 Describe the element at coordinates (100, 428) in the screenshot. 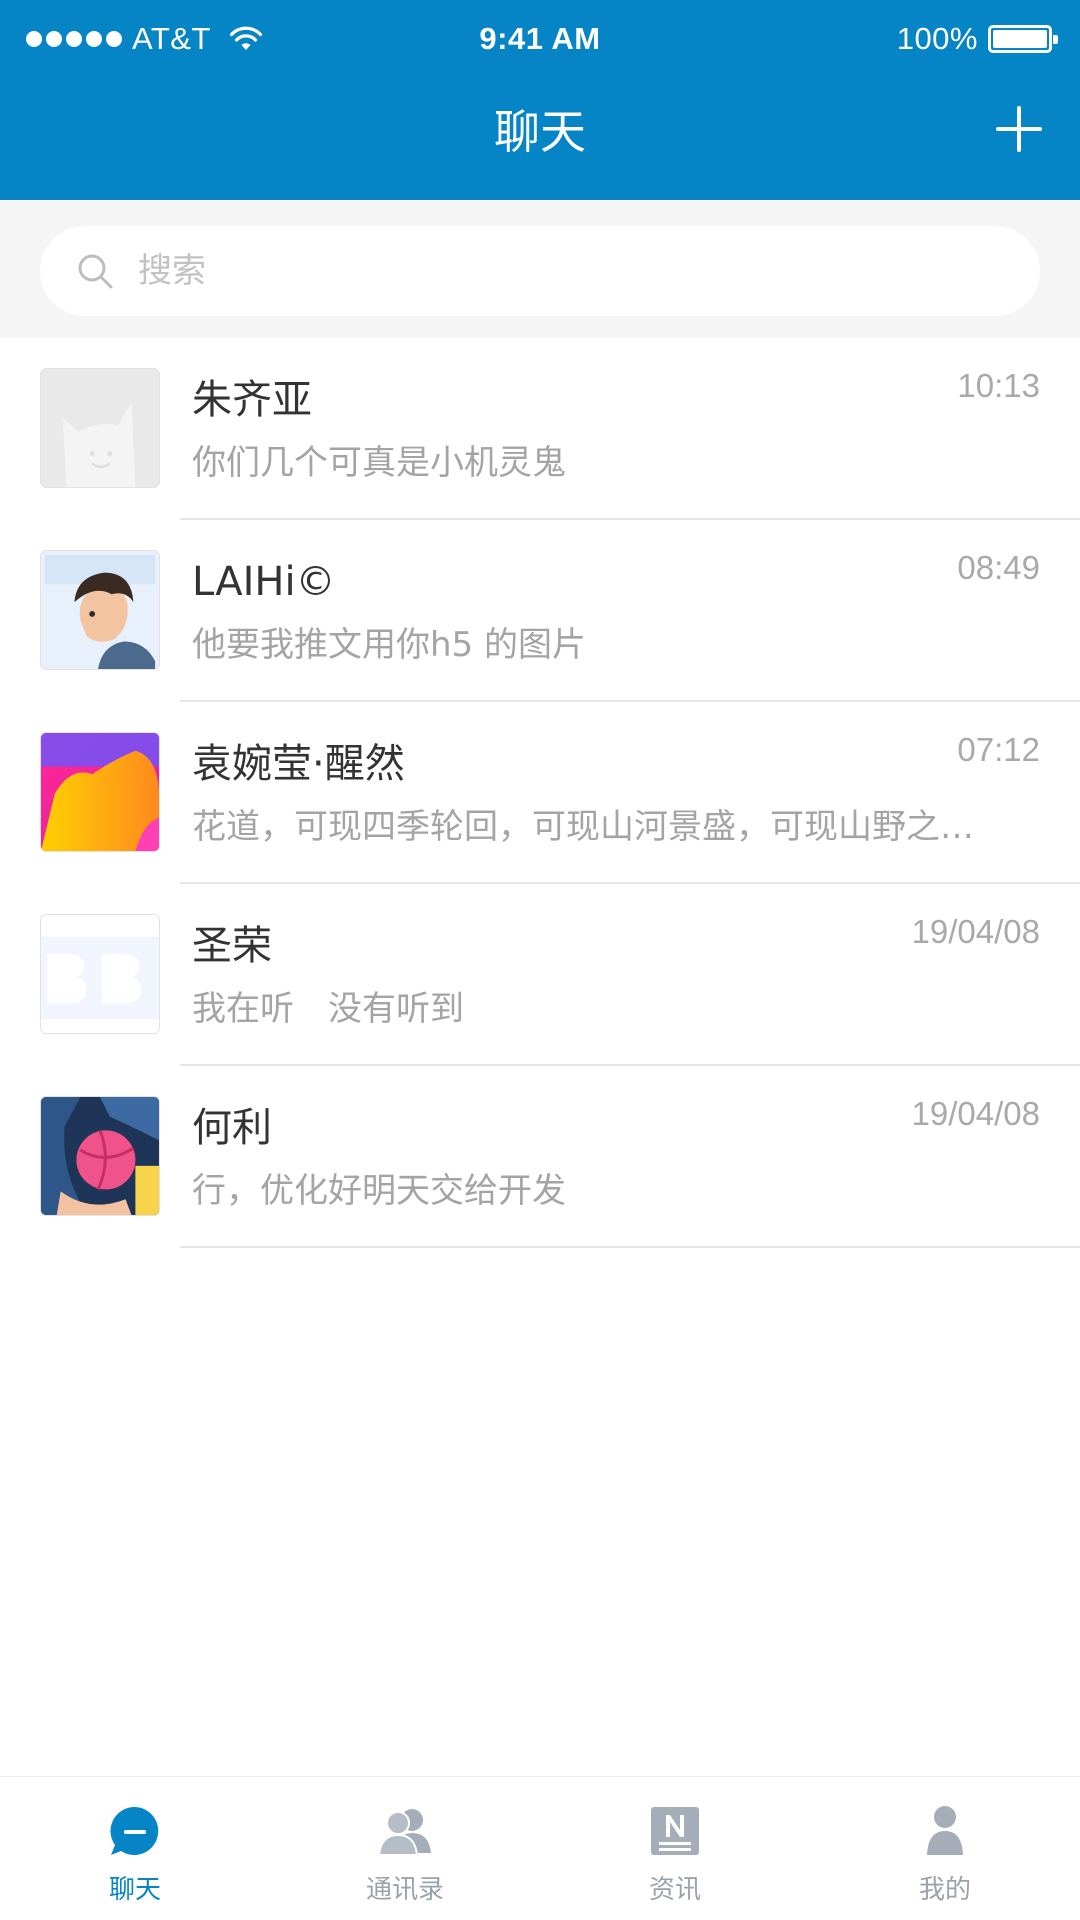

I see `cat-placeholder-avatar` at that location.